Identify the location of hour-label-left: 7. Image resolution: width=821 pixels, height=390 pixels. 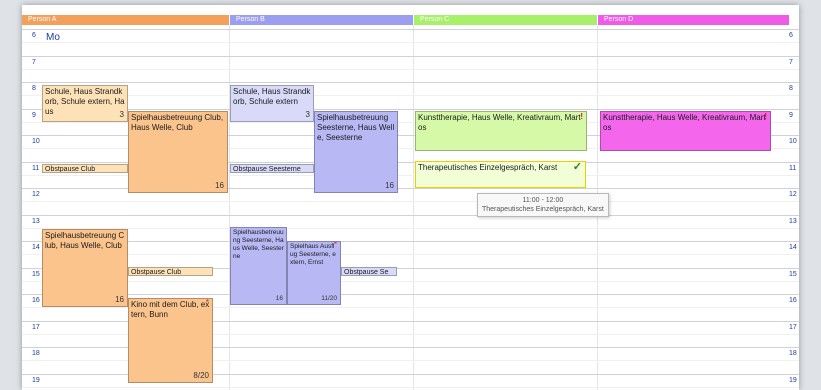
(34, 62).